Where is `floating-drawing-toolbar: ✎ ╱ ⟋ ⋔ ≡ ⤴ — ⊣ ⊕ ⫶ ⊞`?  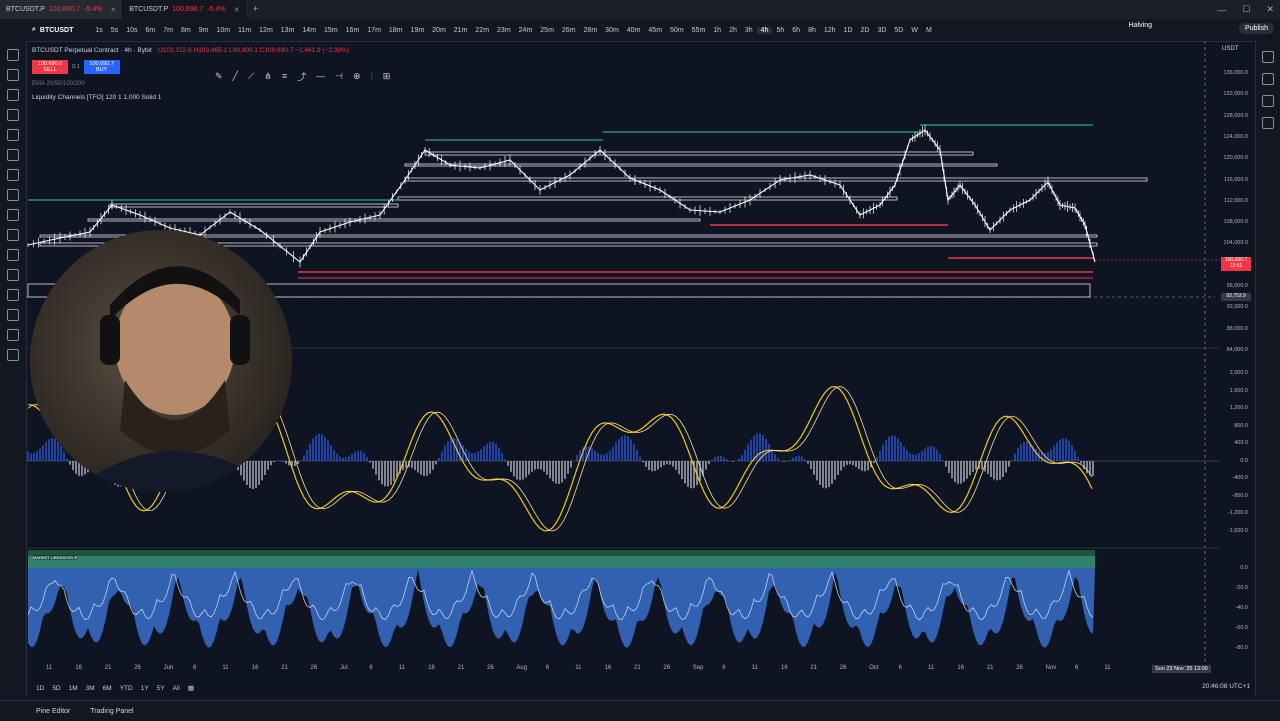 floating-drawing-toolbar: ✎ ╱ ⟋ ⋔ ≡ ⤴ — ⊣ ⊕ ⫶ ⊞ is located at coordinates (302, 76).